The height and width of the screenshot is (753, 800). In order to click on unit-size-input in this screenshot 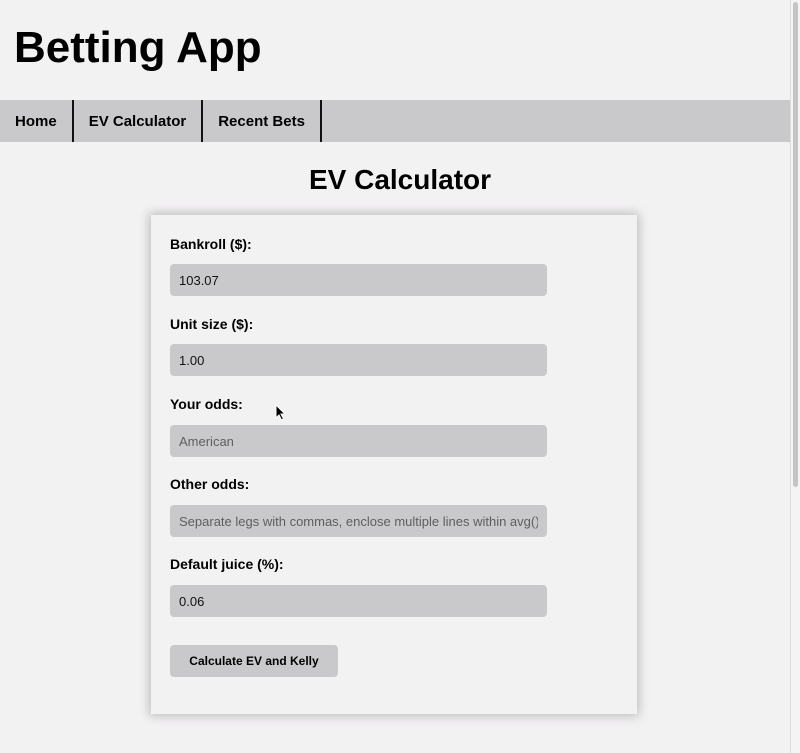, I will do `click(358, 360)`.